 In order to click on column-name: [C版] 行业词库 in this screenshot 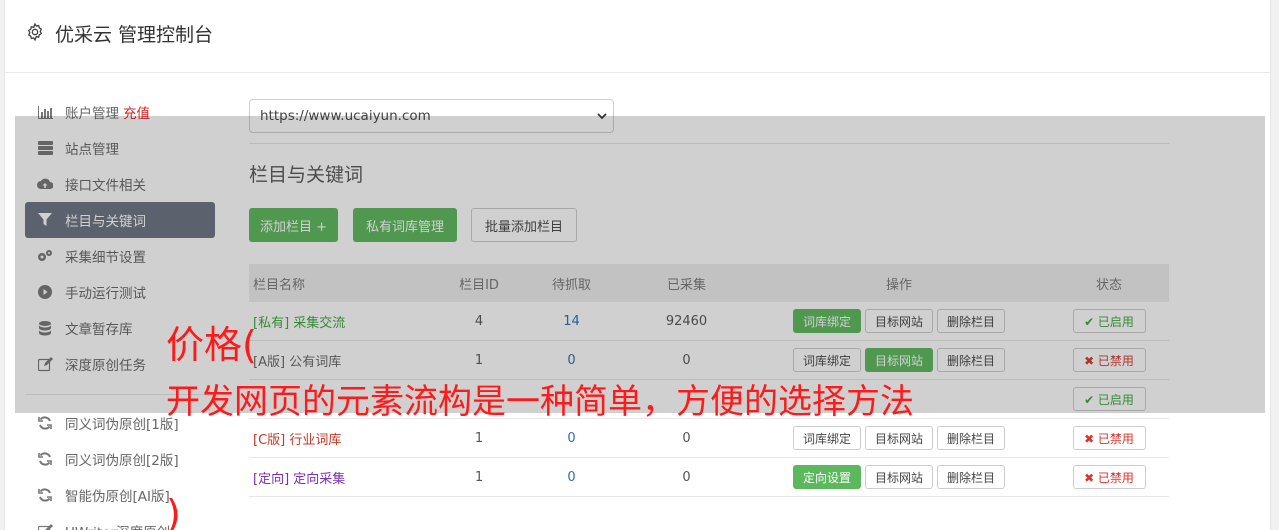, I will do `click(344, 438)`.